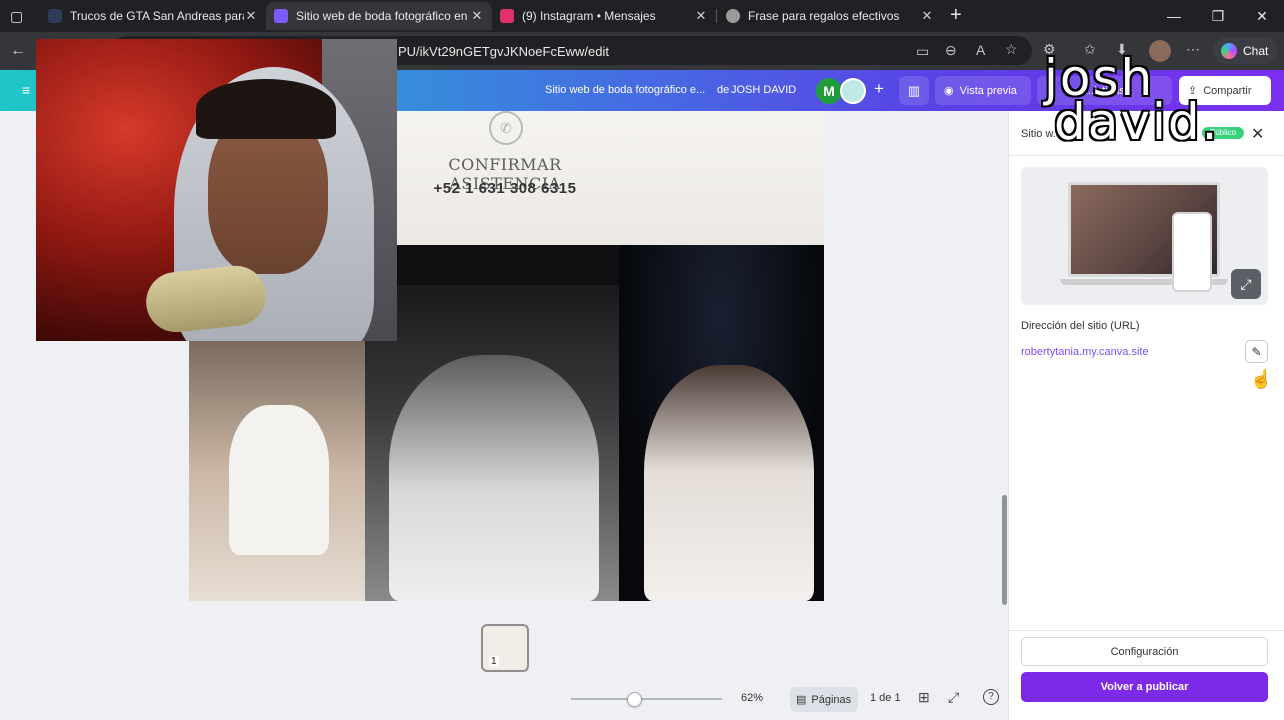  I want to click on watermark-line: david., so click(1137, 122).